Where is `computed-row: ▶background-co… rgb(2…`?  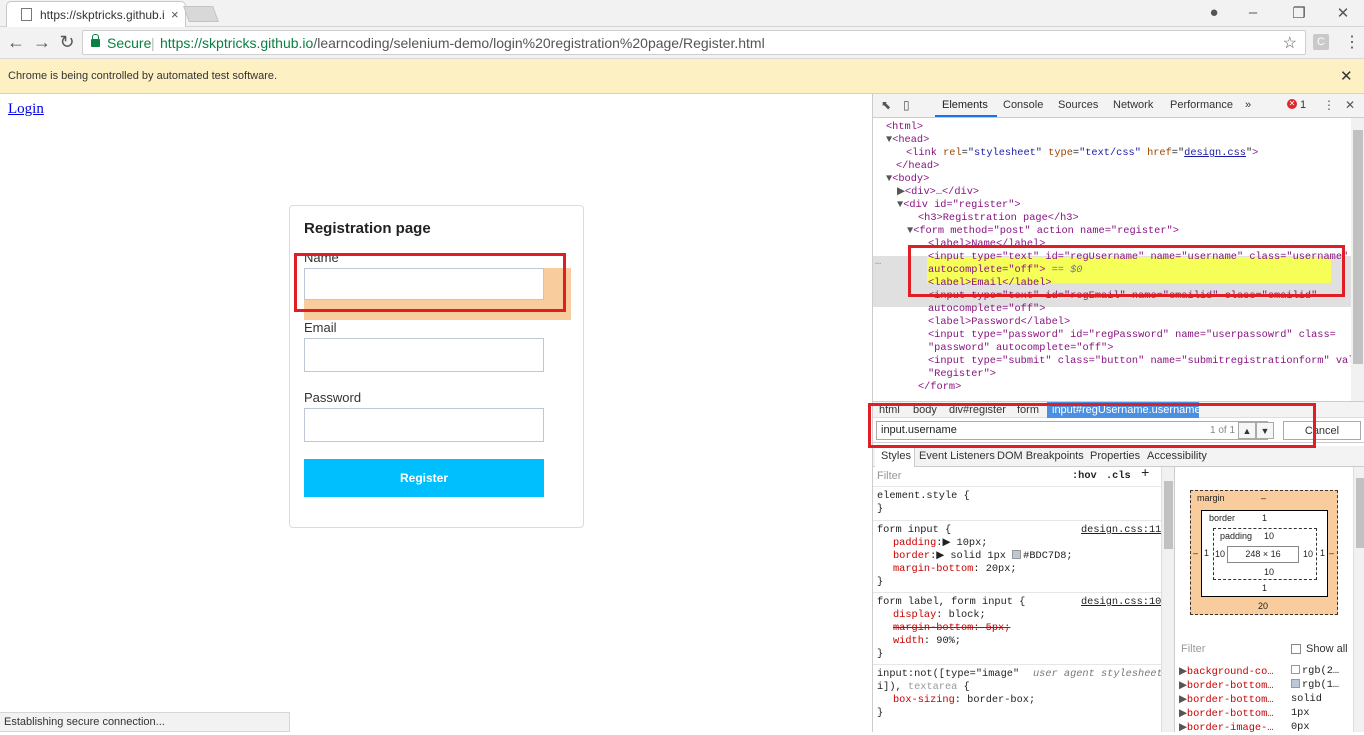
computed-row: ▶background-co… rgb(2… is located at coordinates (1259, 672).